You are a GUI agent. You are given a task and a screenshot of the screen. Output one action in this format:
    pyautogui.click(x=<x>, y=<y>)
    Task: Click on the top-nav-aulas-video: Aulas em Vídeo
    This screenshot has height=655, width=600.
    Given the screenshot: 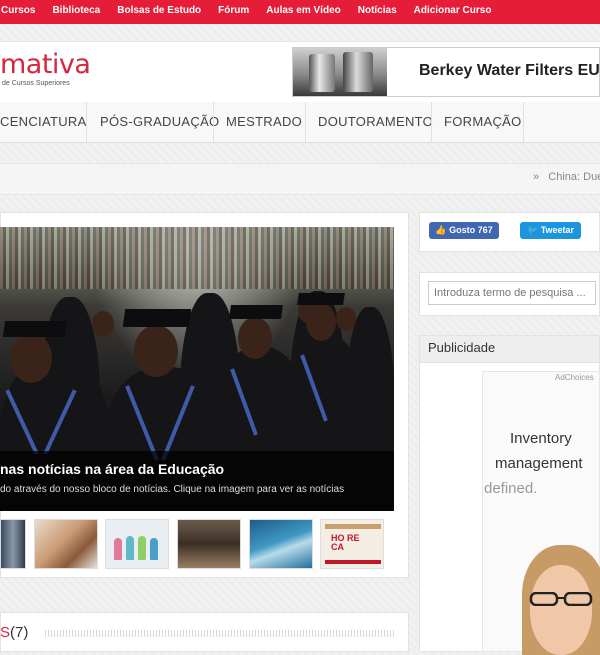 What is the action you would take?
    pyautogui.click(x=303, y=12)
    